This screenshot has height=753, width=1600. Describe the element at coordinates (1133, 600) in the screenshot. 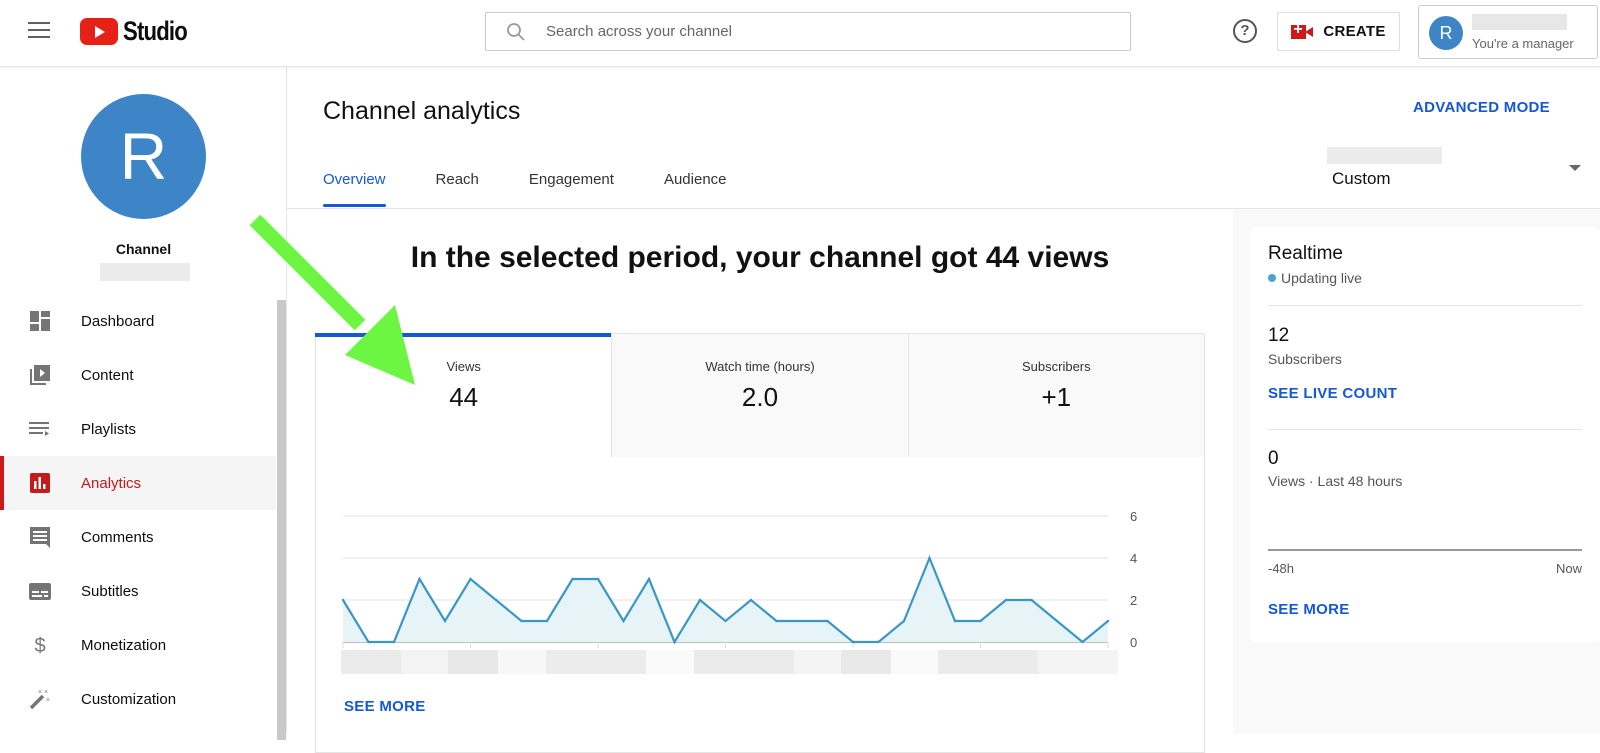

I see `y-tick-label: 2` at that location.